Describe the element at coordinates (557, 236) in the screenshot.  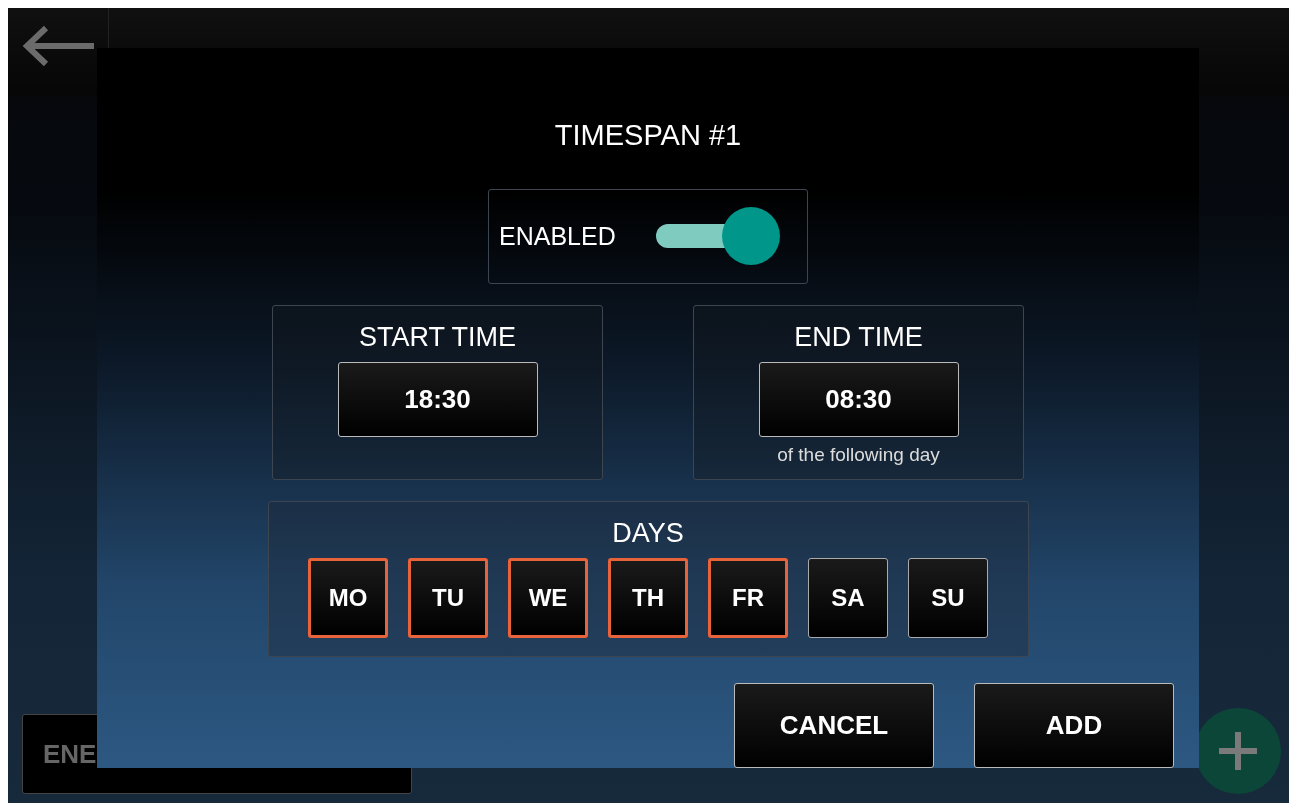
I see `enabled-label: ENABLED` at that location.